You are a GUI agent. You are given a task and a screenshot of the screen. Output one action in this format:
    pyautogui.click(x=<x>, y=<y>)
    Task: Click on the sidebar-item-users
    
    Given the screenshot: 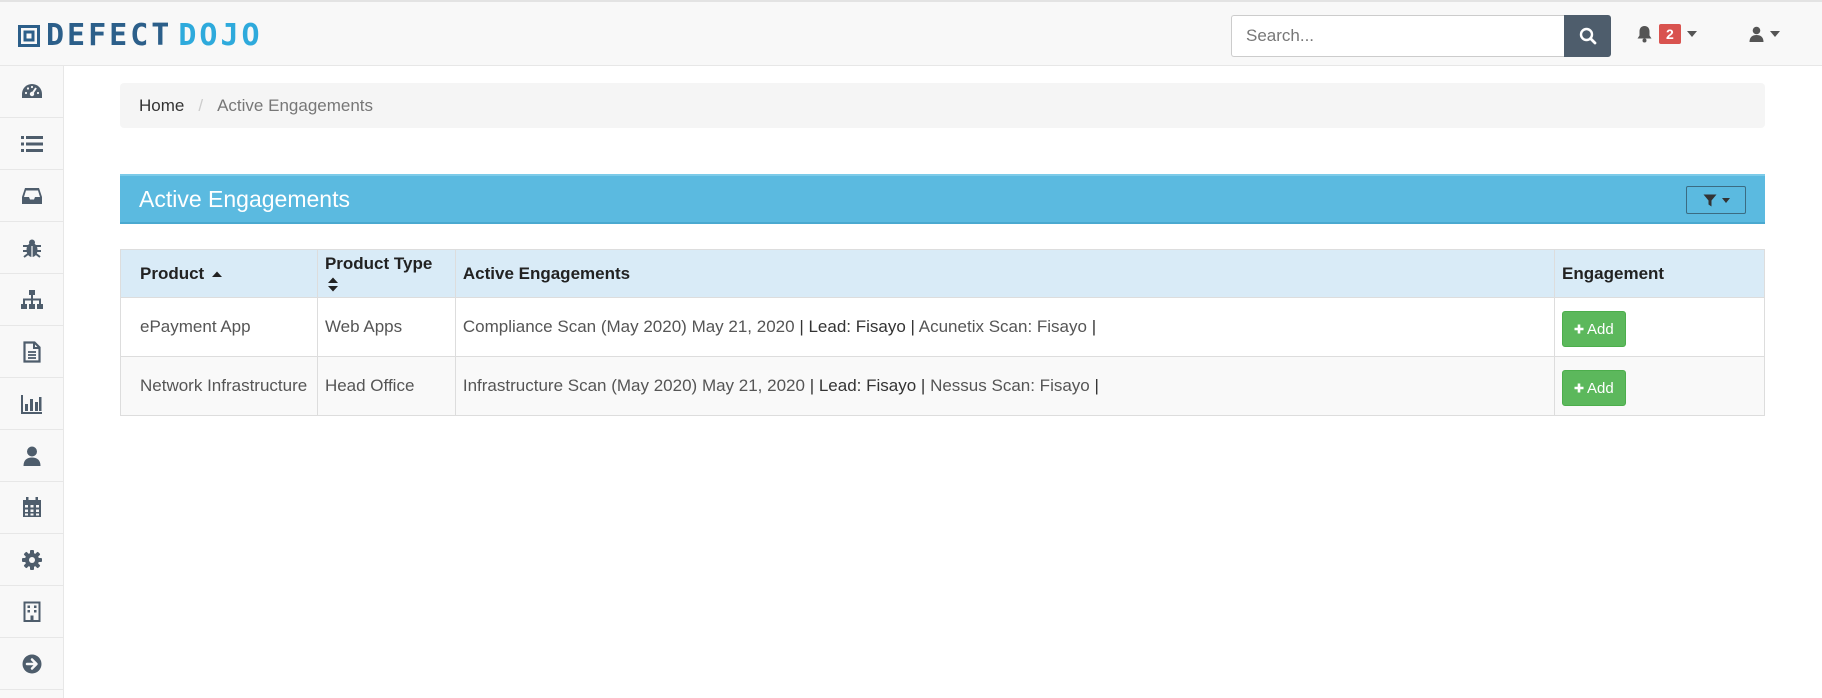 What is the action you would take?
    pyautogui.click(x=31, y=456)
    